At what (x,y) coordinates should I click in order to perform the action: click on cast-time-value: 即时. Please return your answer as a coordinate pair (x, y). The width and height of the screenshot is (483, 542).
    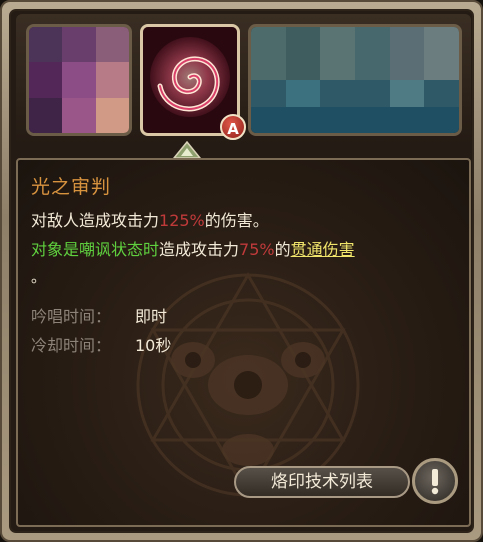
    Looking at the image, I should click on (151, 316).